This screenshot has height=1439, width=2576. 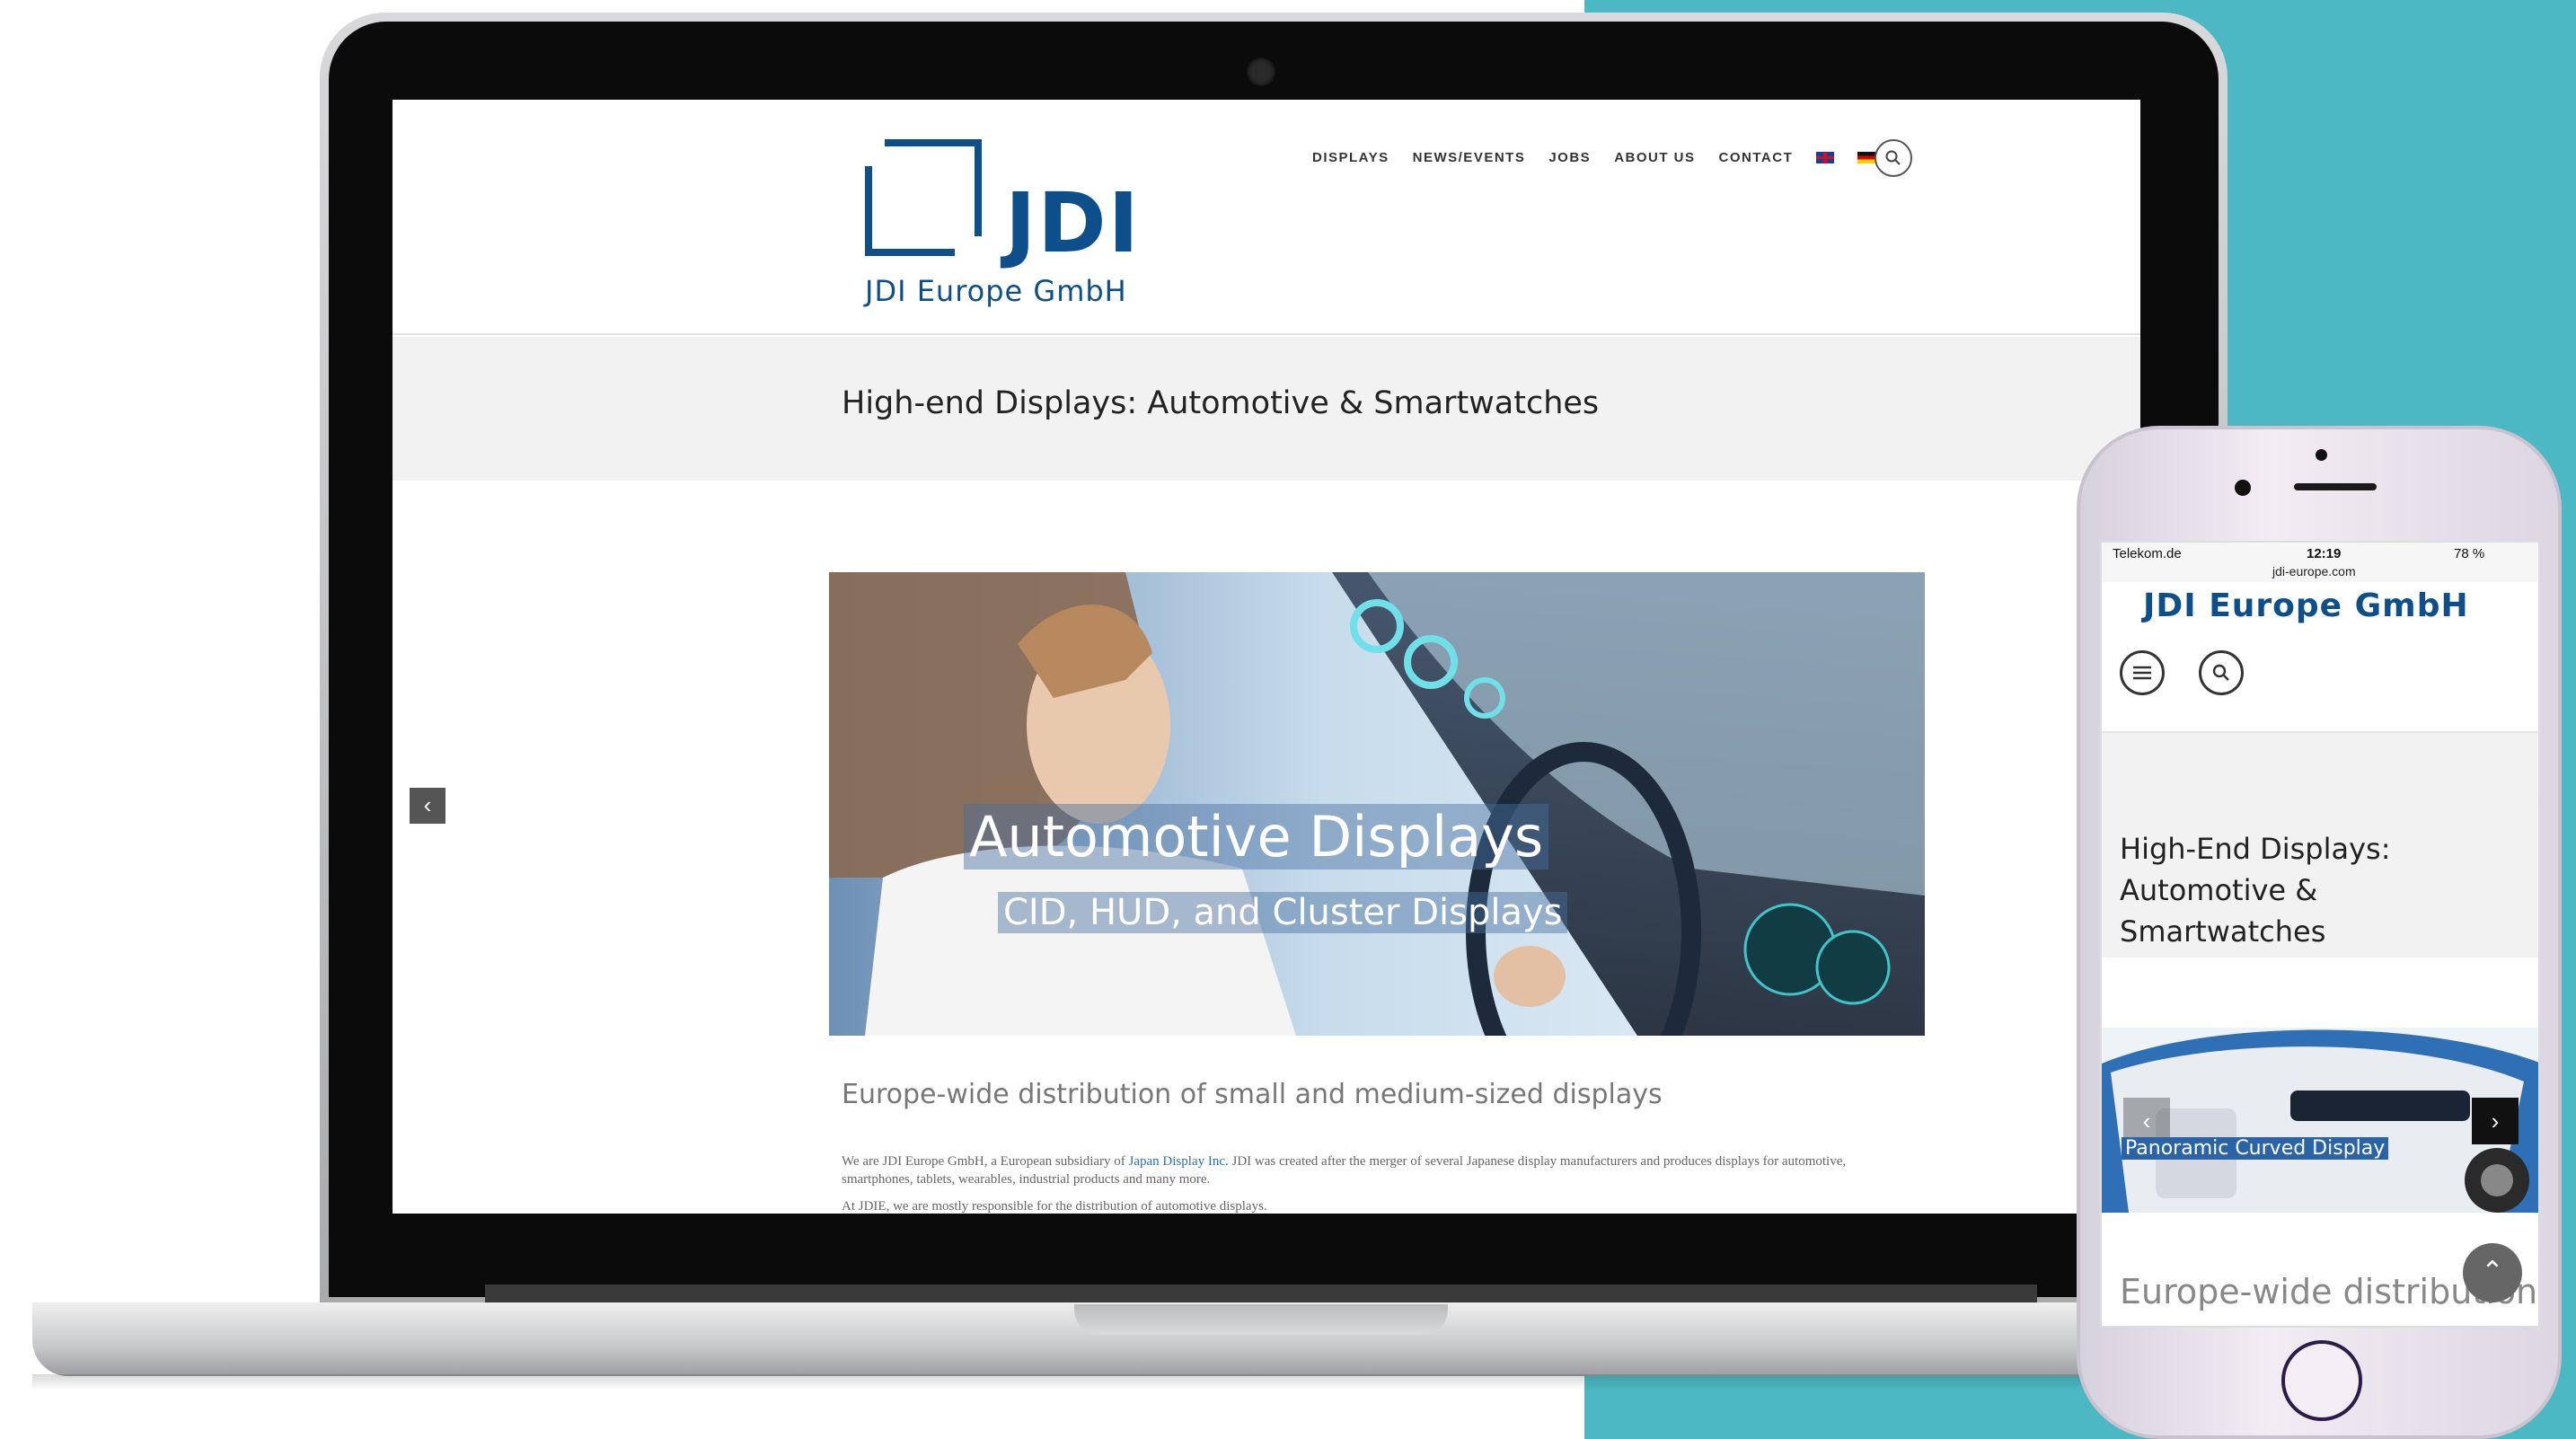 What do you see at coordinates (1825, 157) in the screenshot?
I see `uk-flag-icon` at bounding box center [1825, 157].